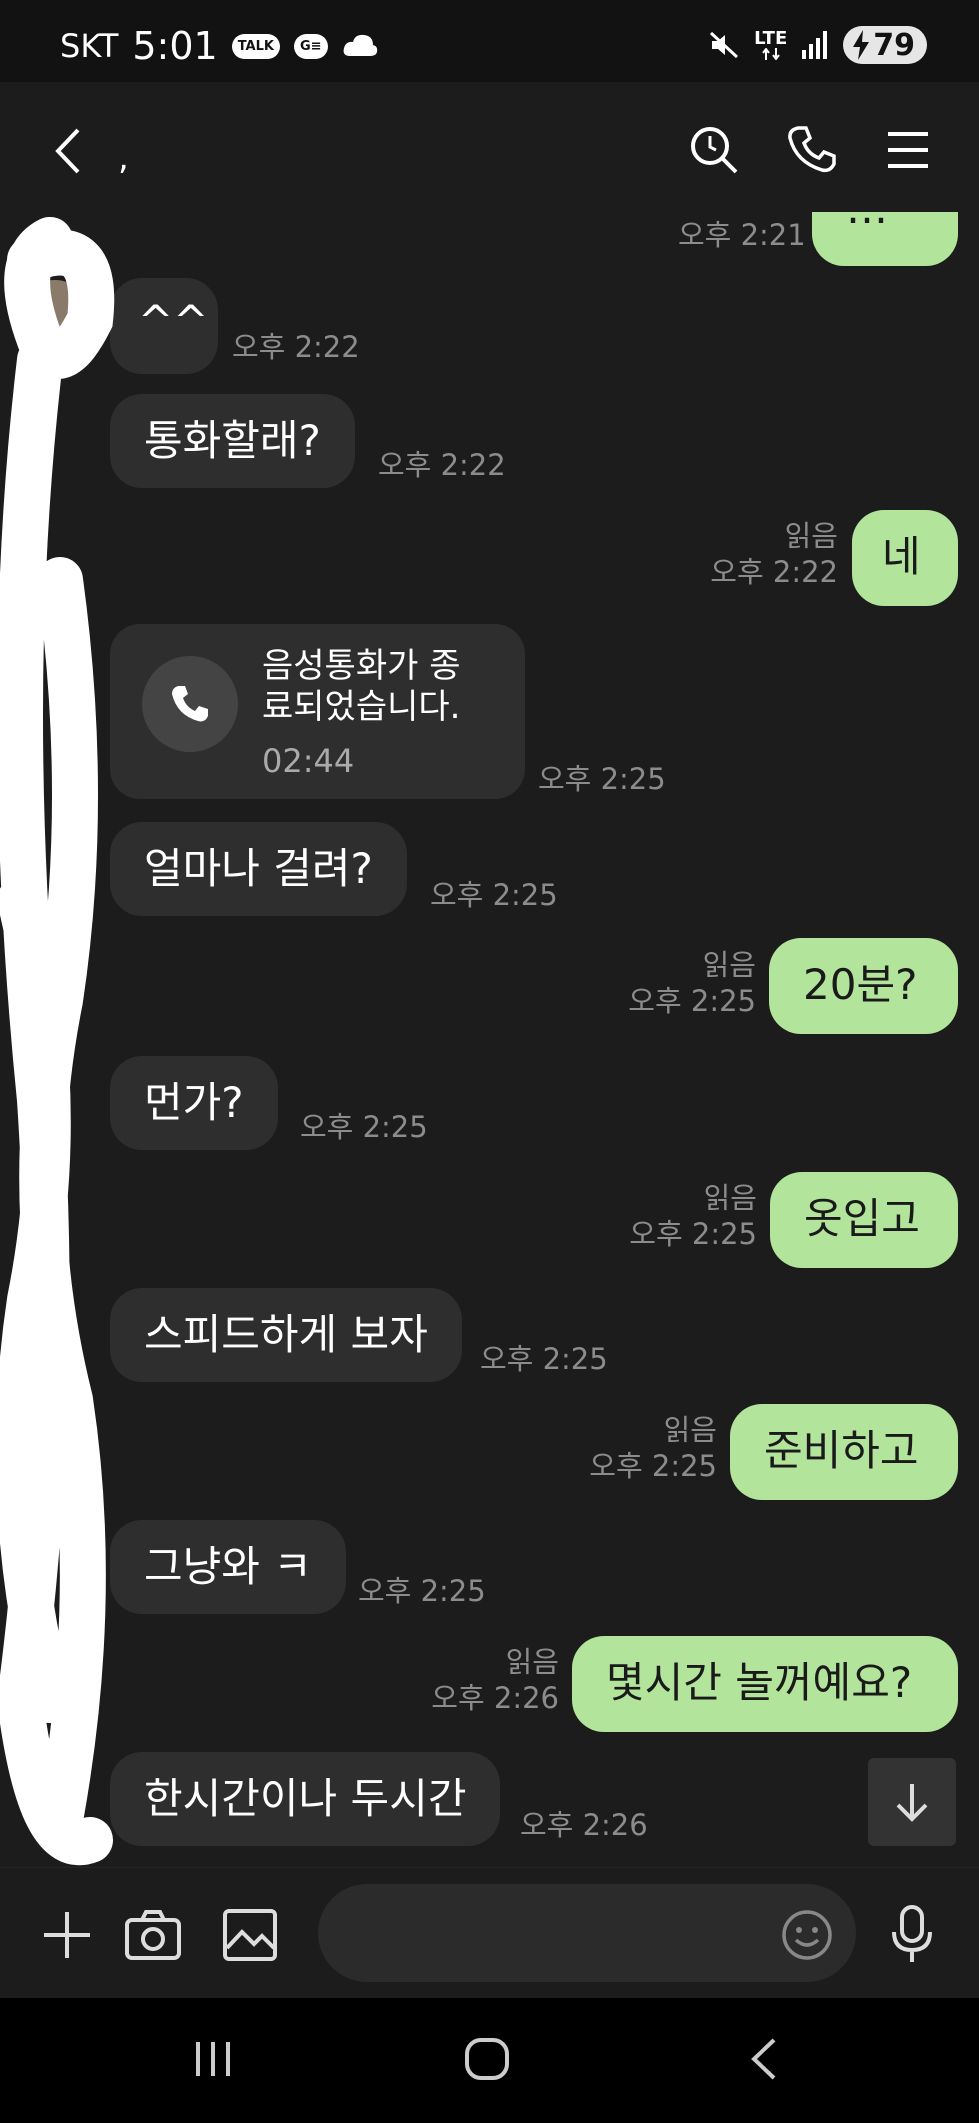 The height and width of the screenshot is (2123, 979). Describe the element at coordinates (908, 150) in the screenshot. I see `menu-icon` at that location.